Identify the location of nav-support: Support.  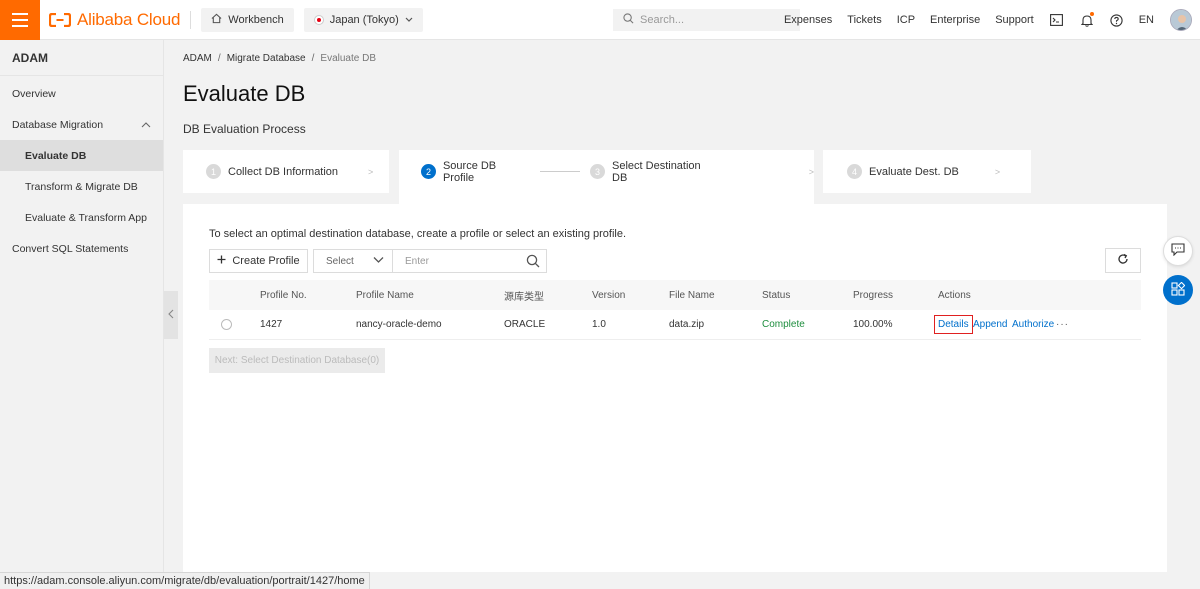
(1014, 20).